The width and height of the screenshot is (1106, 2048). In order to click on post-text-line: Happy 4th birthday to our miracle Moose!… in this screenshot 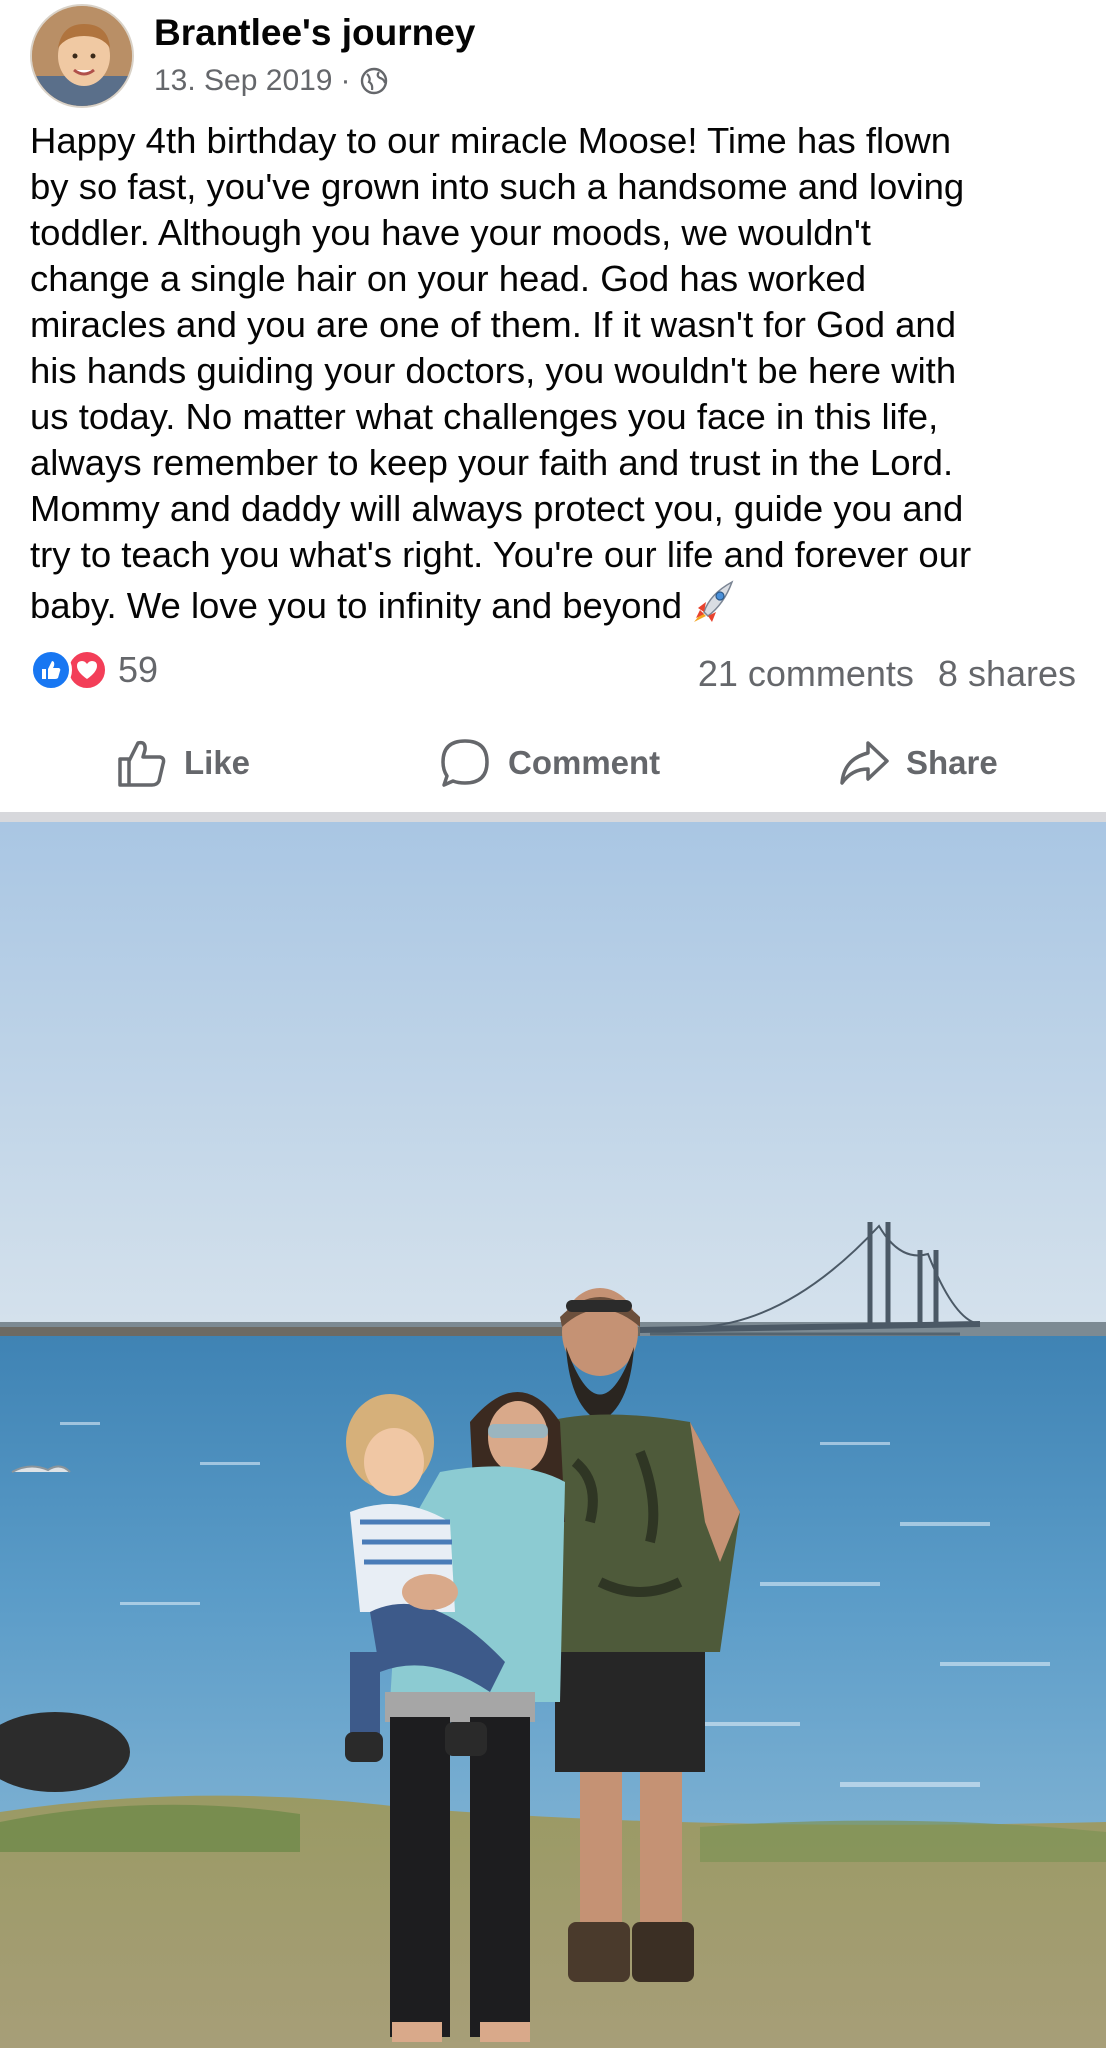, I will do `click(491, 140)`.